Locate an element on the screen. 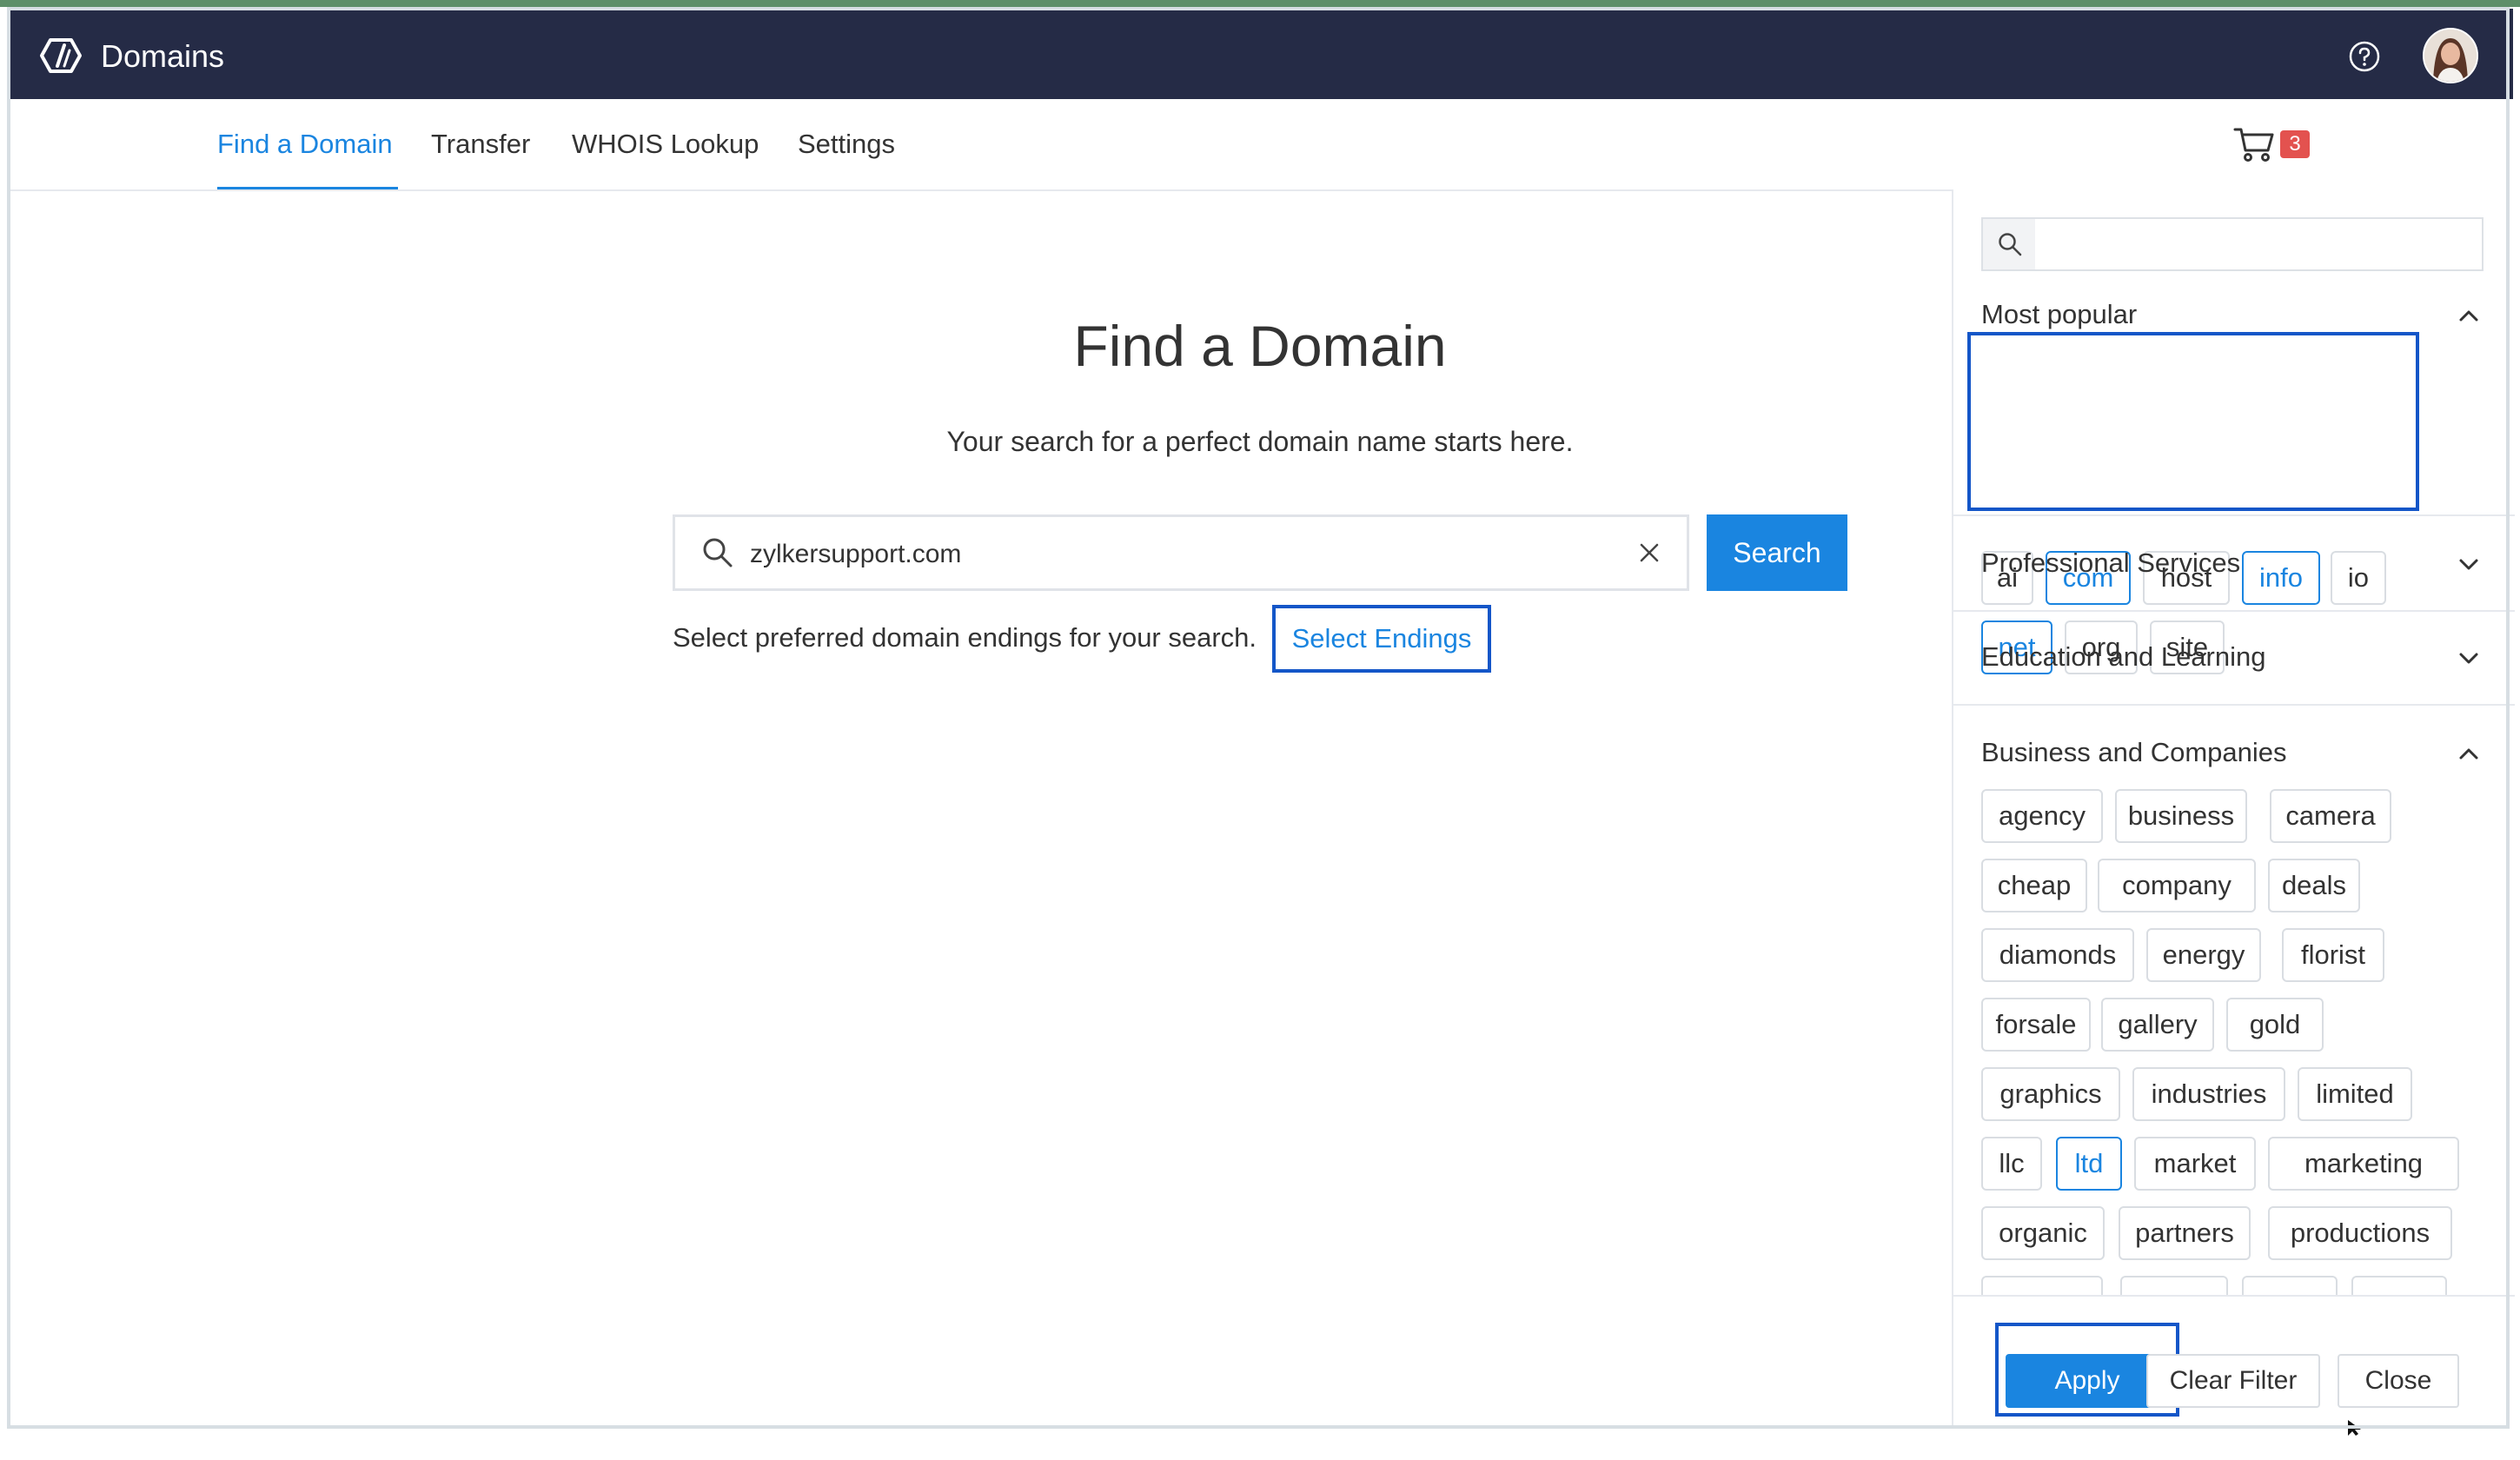 This screenshot has height=1460, width=2520. section-title: Business and Companies is located at coordinates (2134, 752).